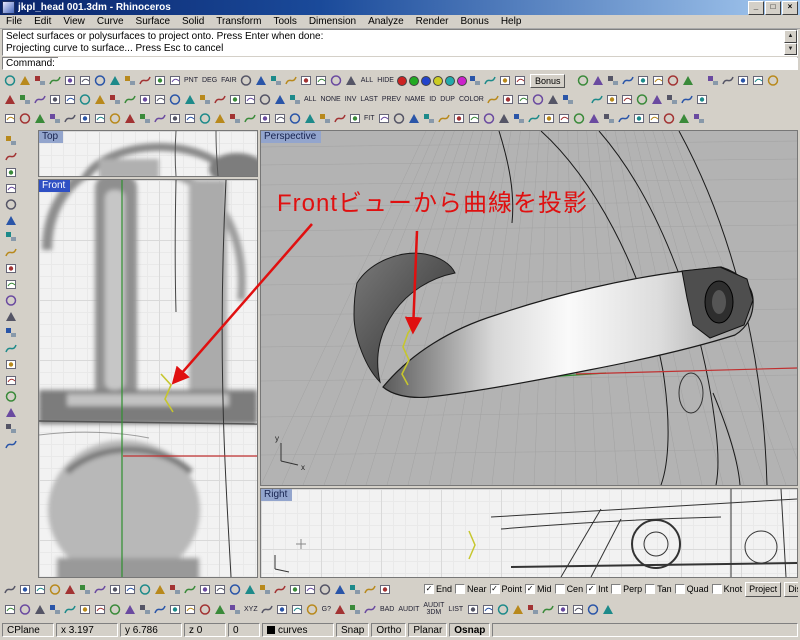 This screenshot has height=640, width=800. I want to click on command-history-scrollbar: ▲ ▼, so click(790, 42).